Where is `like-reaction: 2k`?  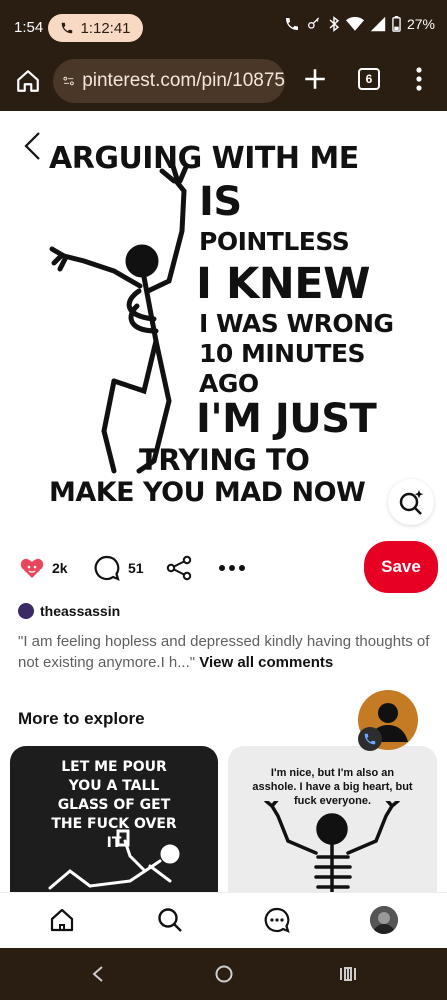 like-reaction: 2k is located at coordinates (44, 568).